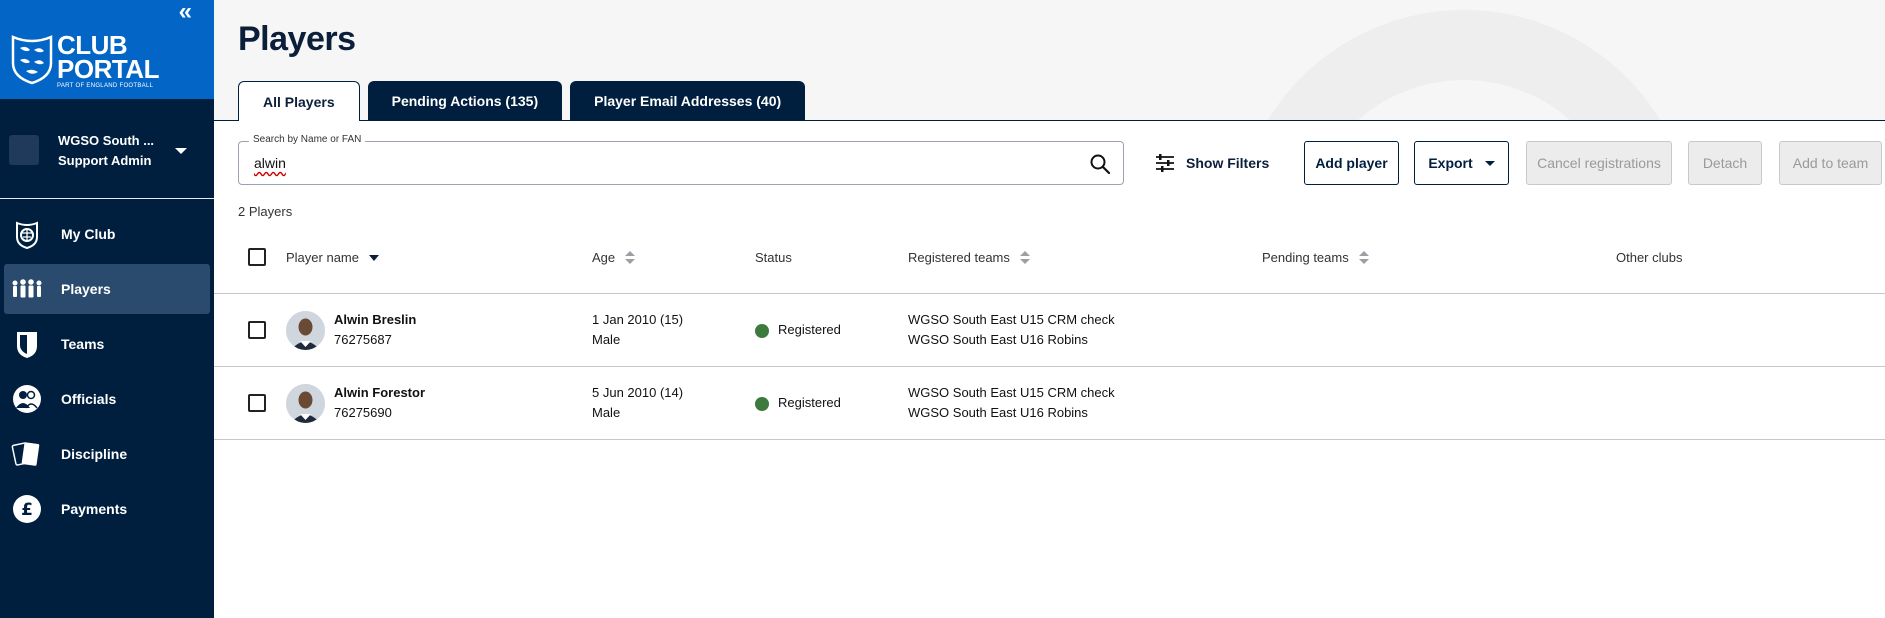 This screenshot has width=1885, height=618. What do you see at coordinates (185, 12) in the screenshot?
I see `collapse-sidebar-icon: «` at bounding box center [185, 12].